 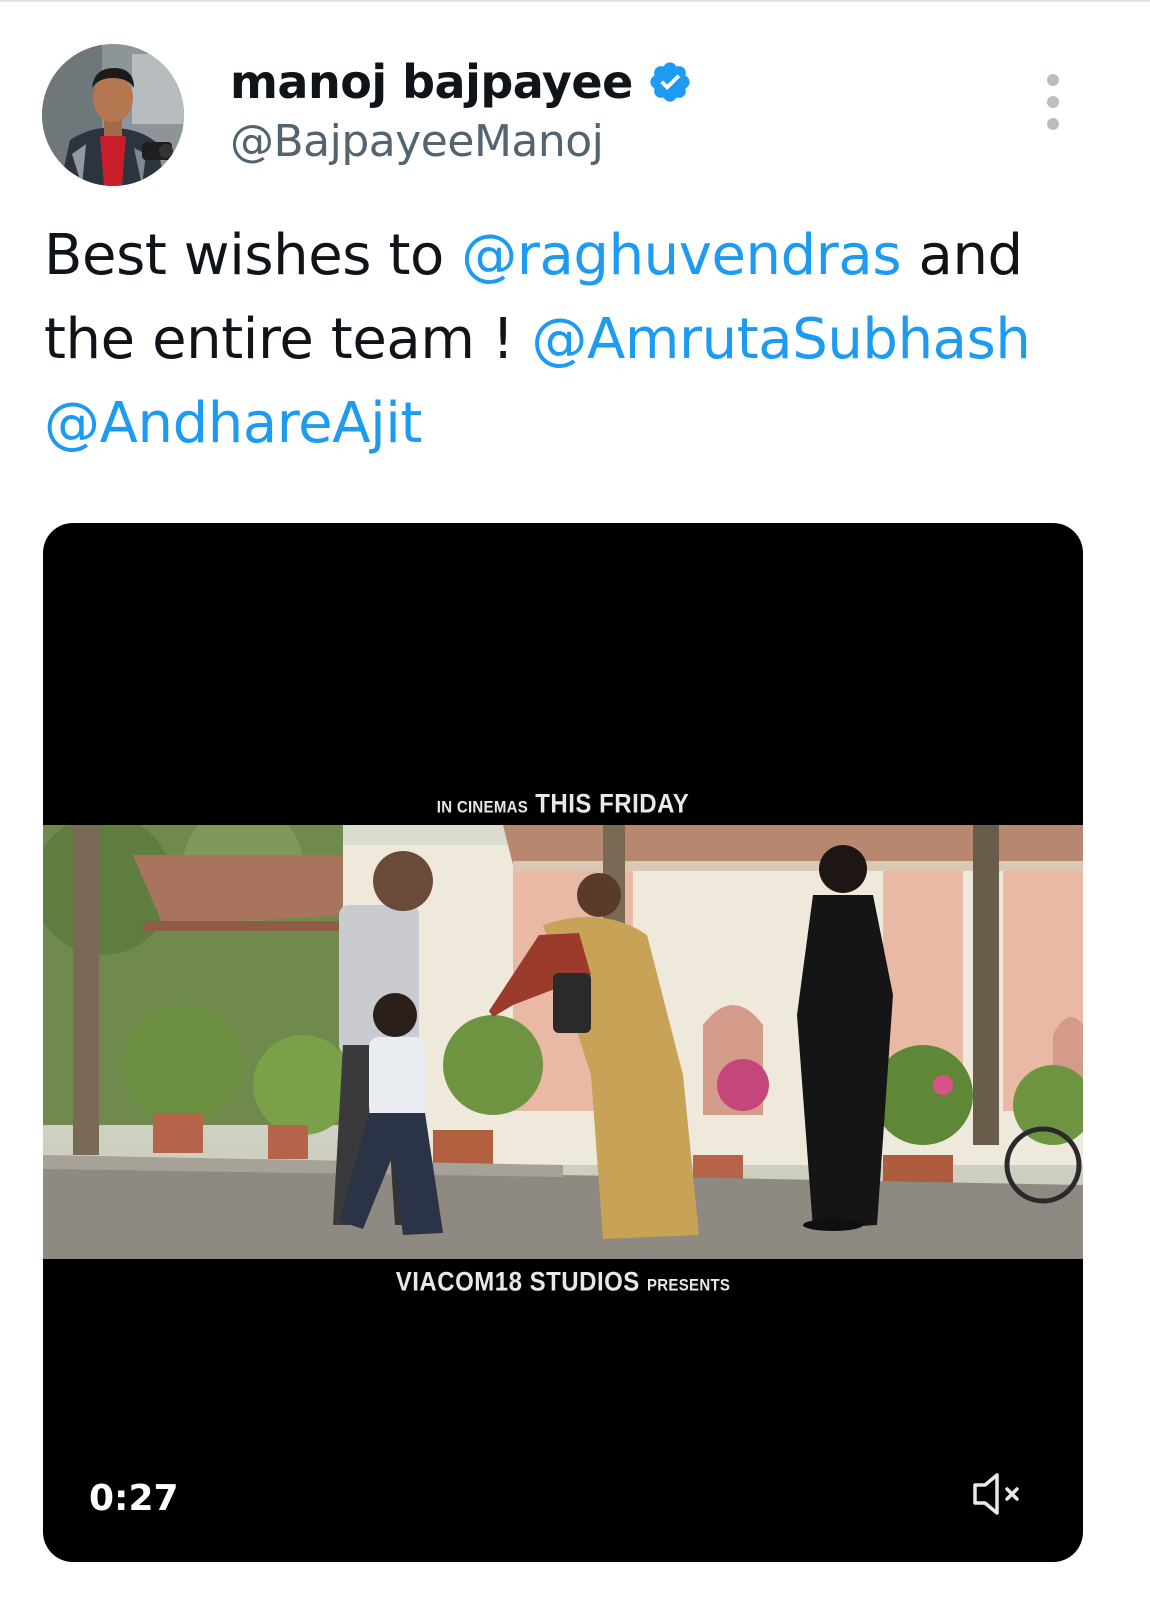 I want to click on video-caption-bottom: VIACOM18 STUDIOS PRESENTS, so click(x=563, y=1283).